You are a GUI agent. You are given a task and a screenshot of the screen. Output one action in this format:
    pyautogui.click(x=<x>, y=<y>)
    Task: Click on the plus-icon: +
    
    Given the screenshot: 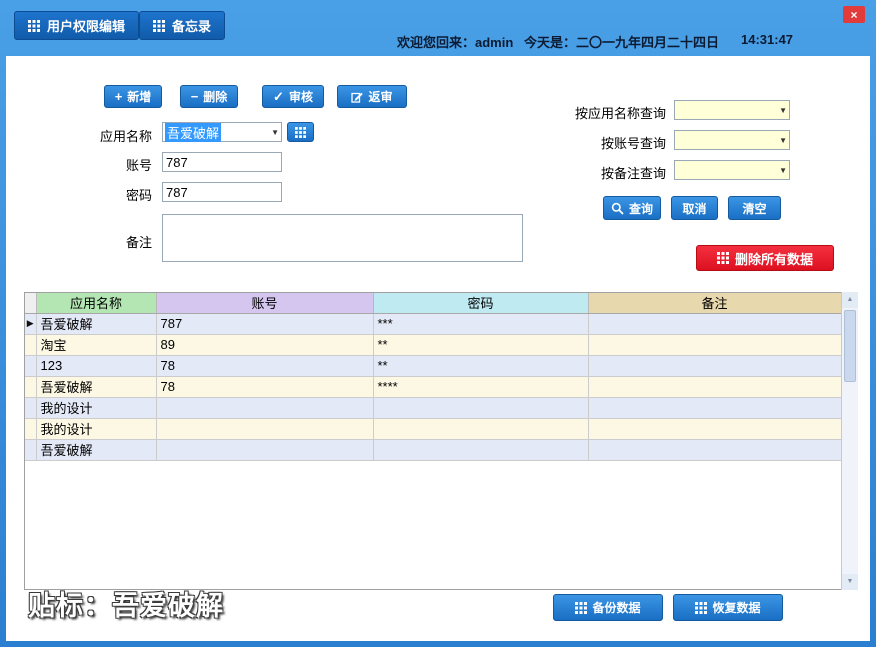 What is the action you would take?
    pyautogui.click(x=118, y=96)
    